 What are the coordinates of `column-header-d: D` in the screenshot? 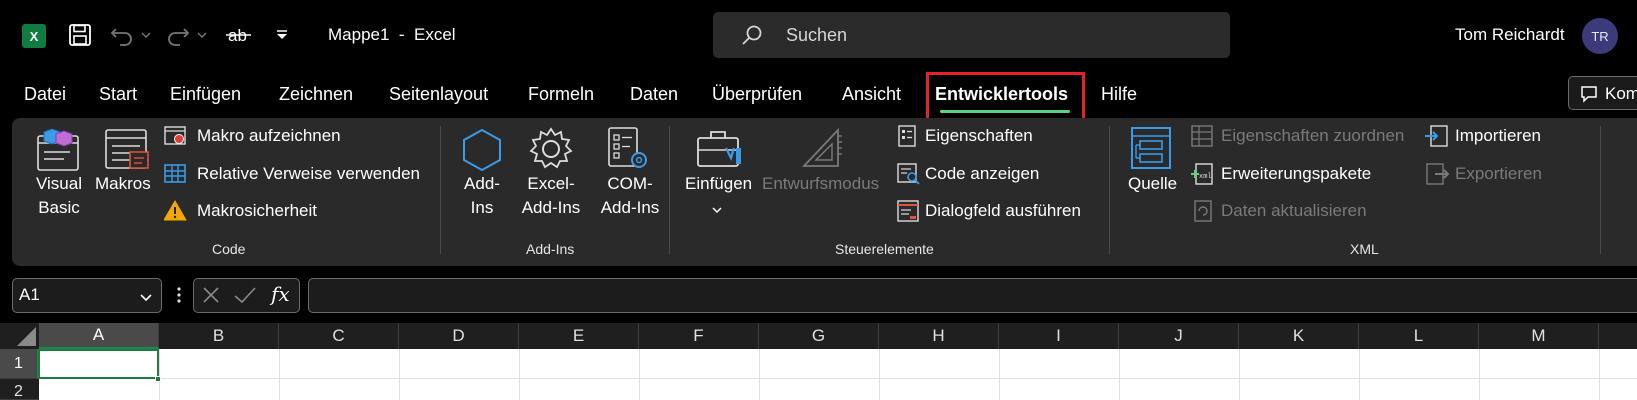 It's located at (459, 336).